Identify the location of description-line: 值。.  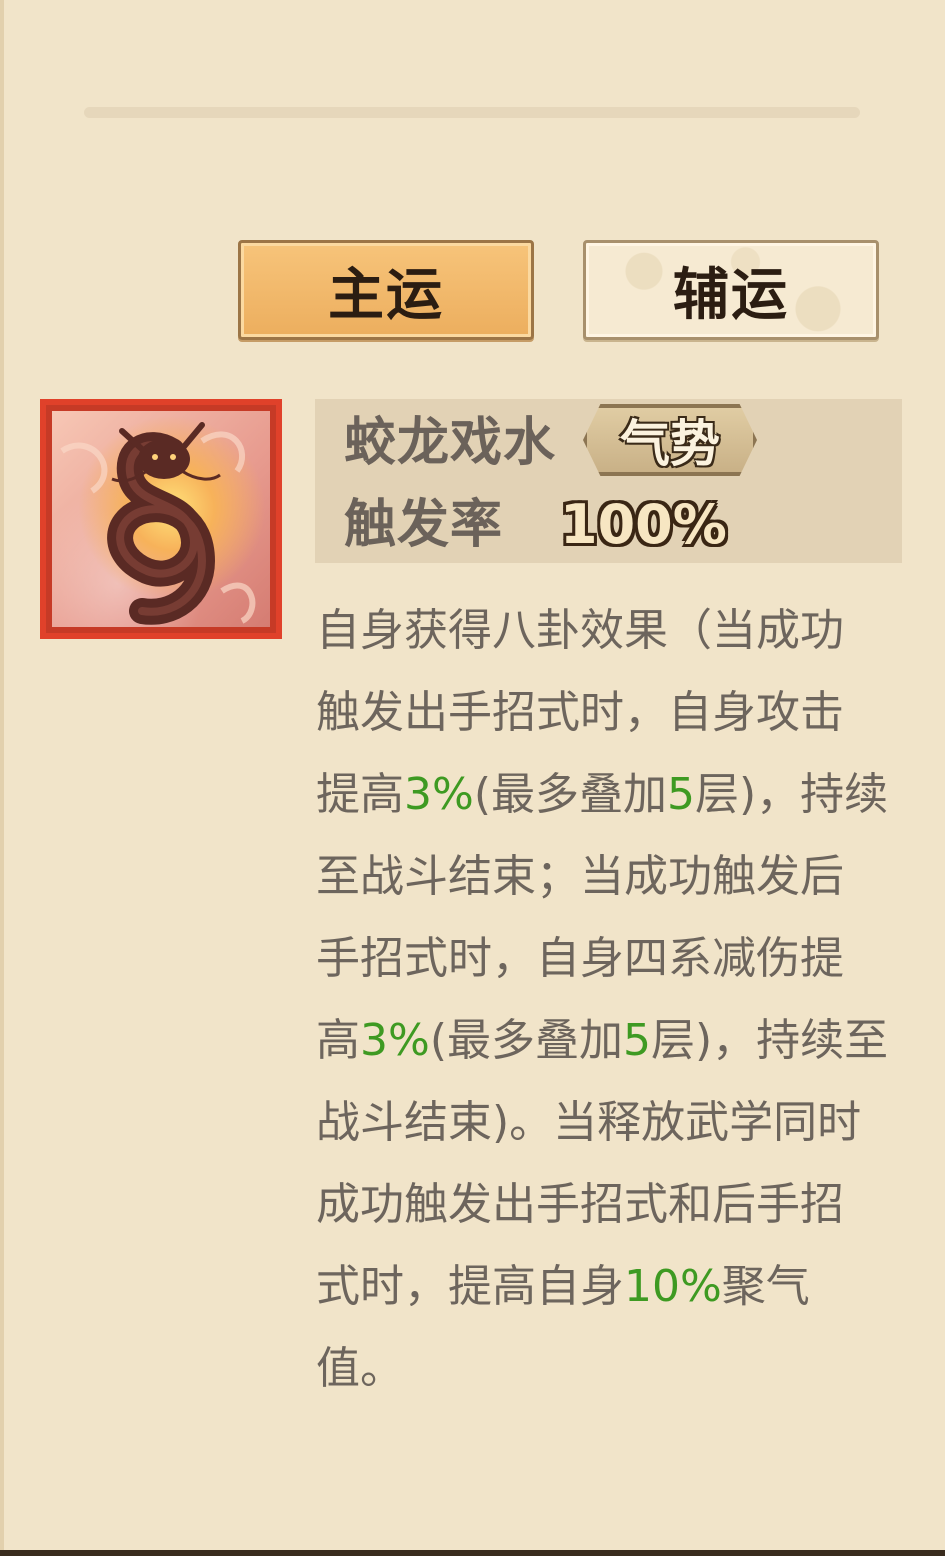
(616, 1369).